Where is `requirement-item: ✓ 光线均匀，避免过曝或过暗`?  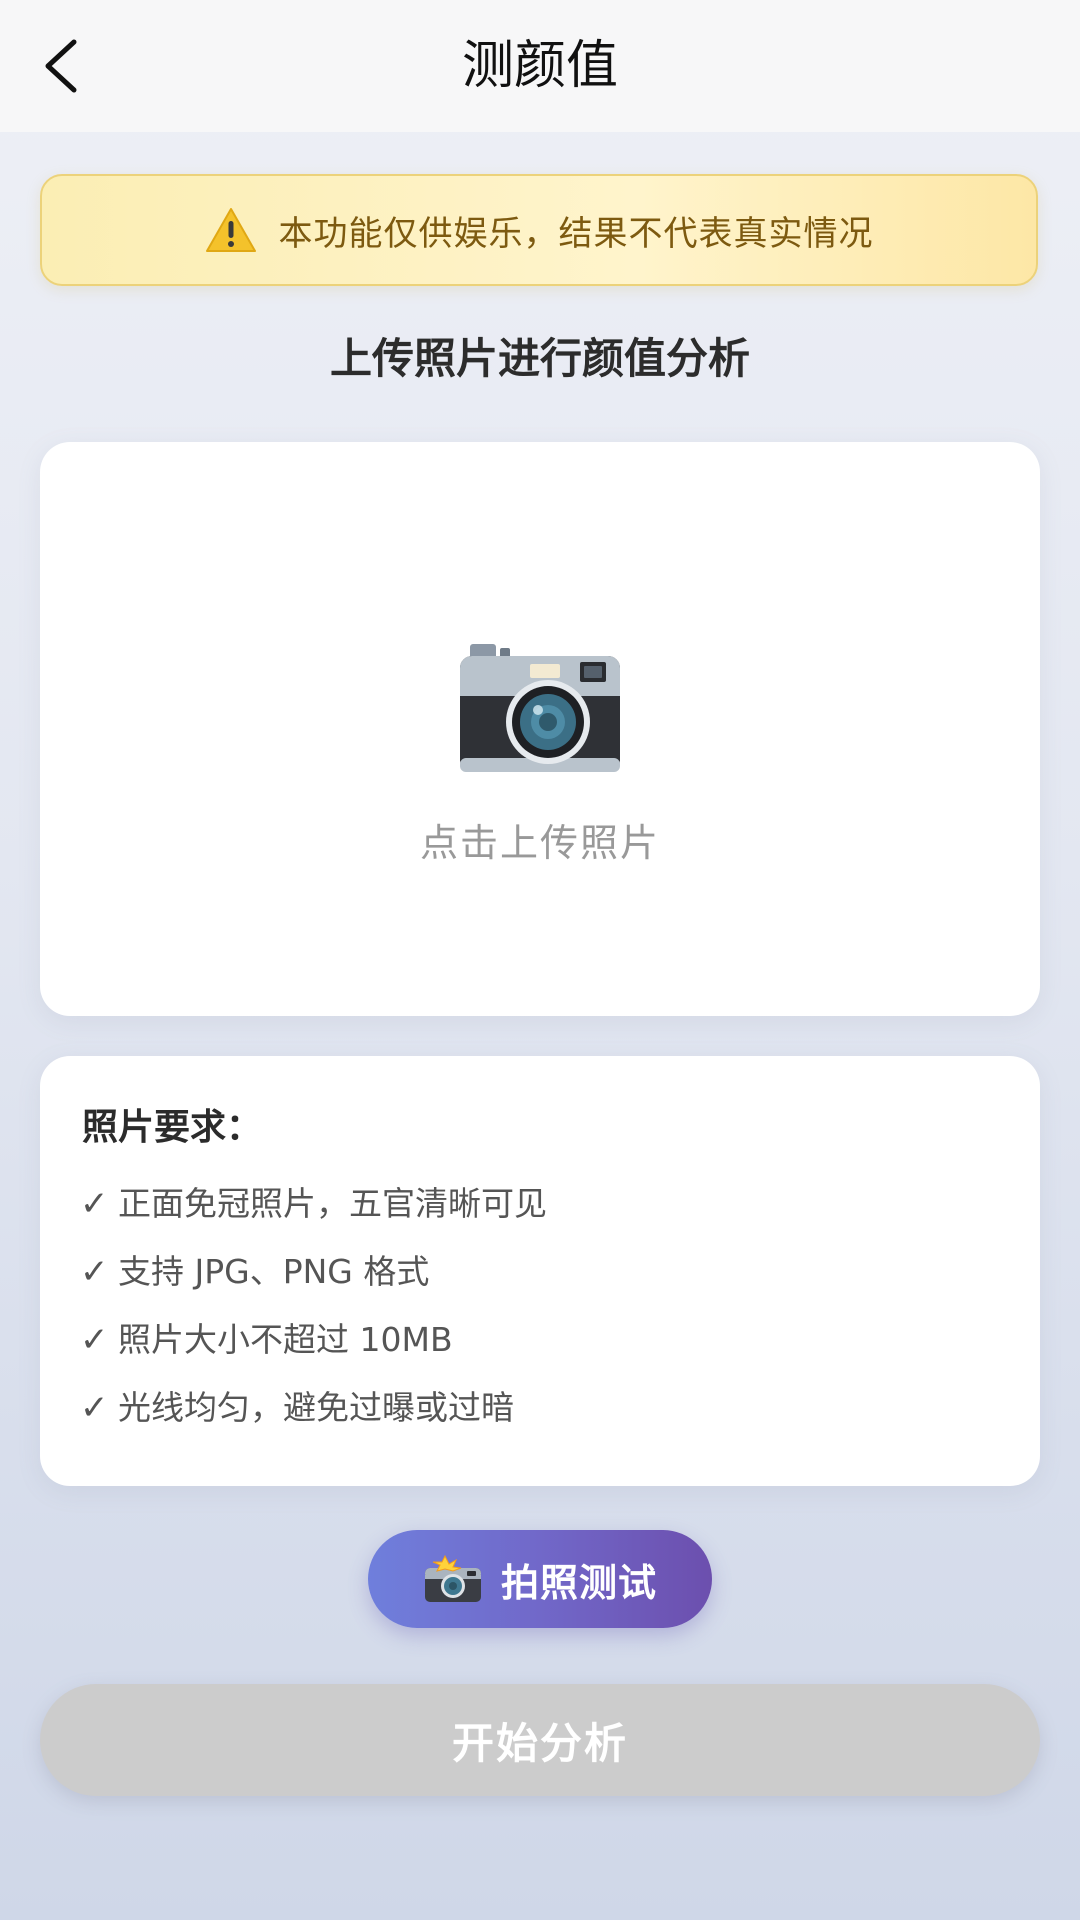
requirement-item: ✓ 光线均匀，避免过曝或过暗 is located at coordinates (313, 1408).